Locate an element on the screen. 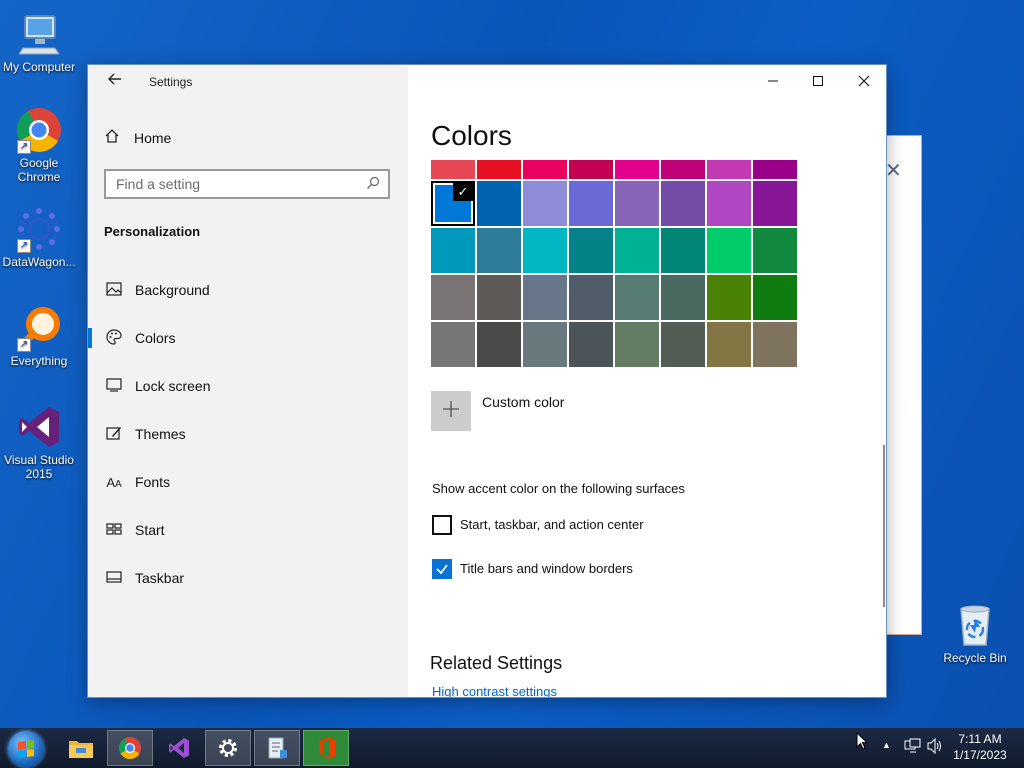 The image size is (1024, 768). windows-logo-icon is located at coordinates (26, 749).